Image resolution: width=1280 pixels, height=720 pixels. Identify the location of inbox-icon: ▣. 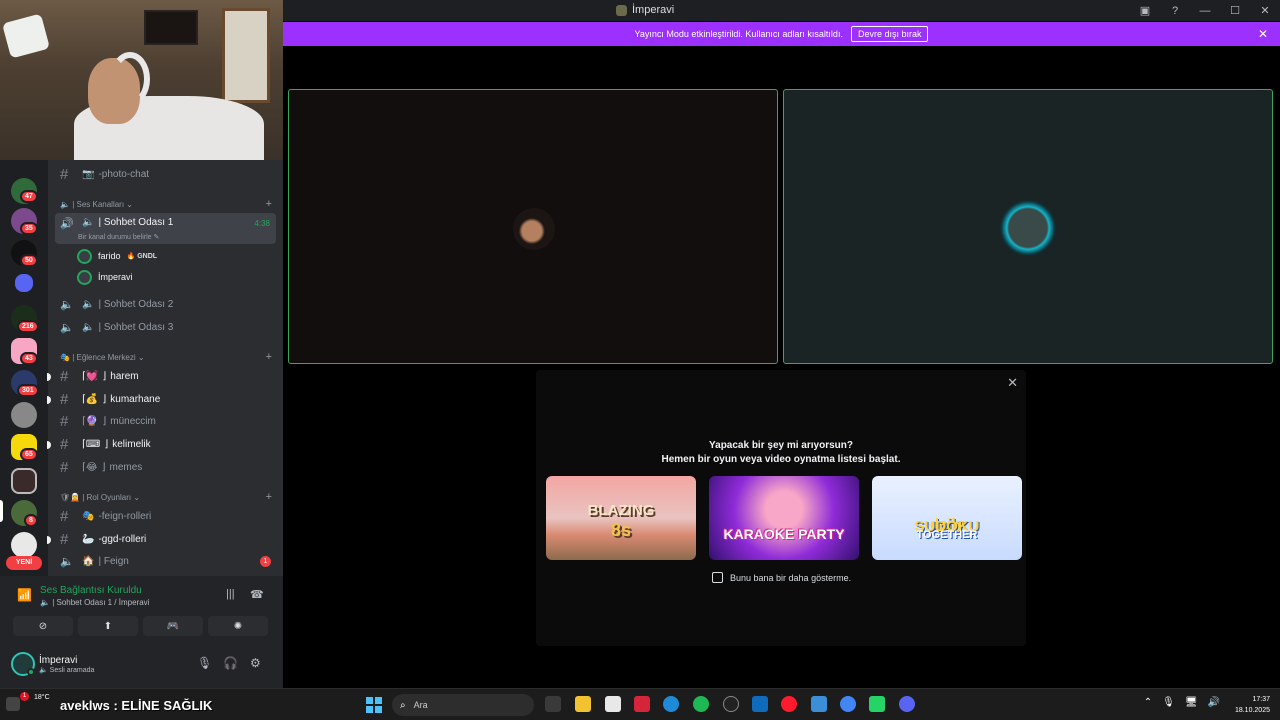
(1145, 10).